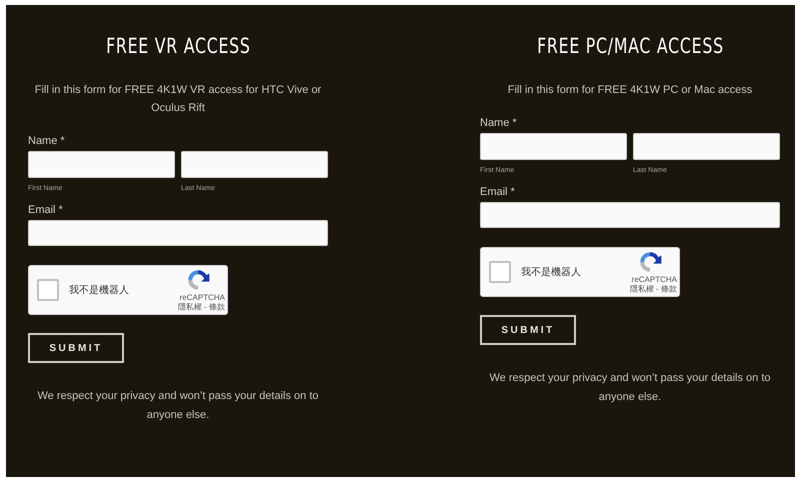 This screenshot has width=800, height=481. Describe the element at coordinates (178, 46) in the screenshot. I see `form-title: FREE VR ACCESS` at that location.